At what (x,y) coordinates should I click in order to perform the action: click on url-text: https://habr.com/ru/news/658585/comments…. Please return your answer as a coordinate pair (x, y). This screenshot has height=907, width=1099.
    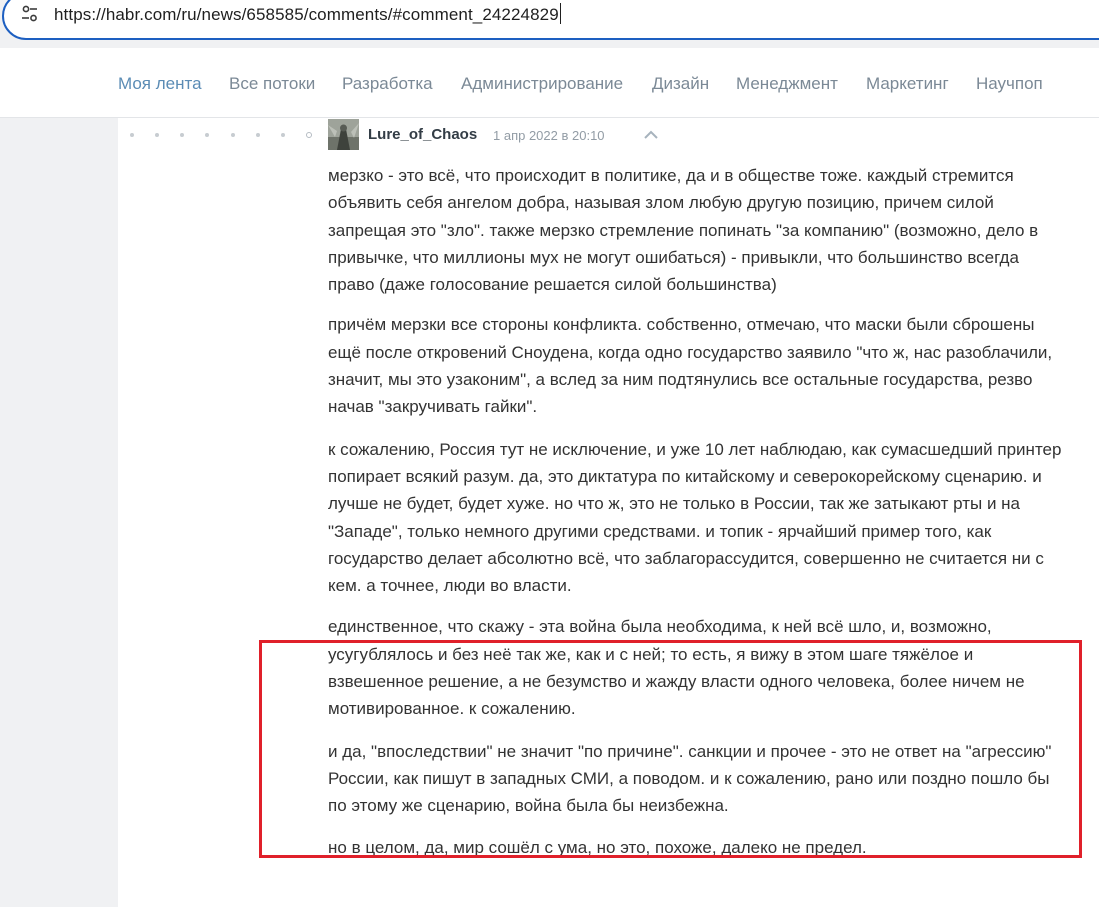
    Looking at the image, I should click on (306, 14).